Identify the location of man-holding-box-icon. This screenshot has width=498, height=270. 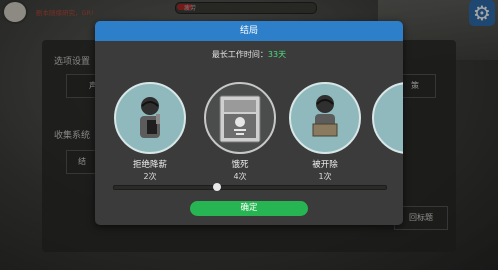
(325, 118).